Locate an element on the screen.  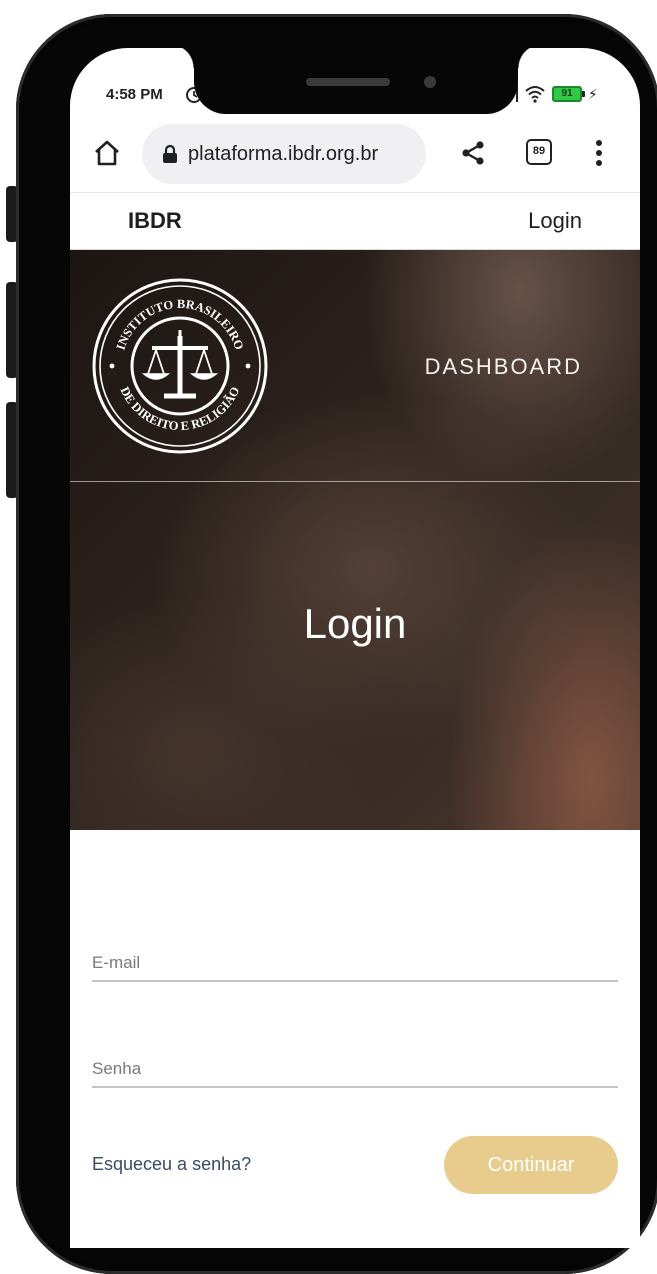
status-time: 4:58 PM is located at coordinates (134, 94).